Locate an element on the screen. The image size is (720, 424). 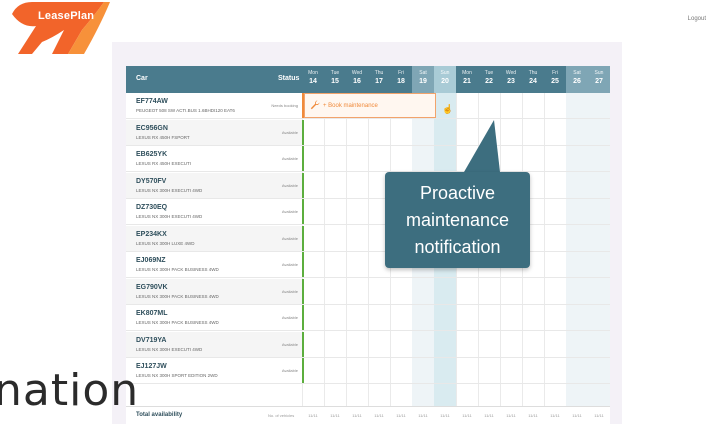
total-availability-label: Total availability is located at coordinates (159, 415).